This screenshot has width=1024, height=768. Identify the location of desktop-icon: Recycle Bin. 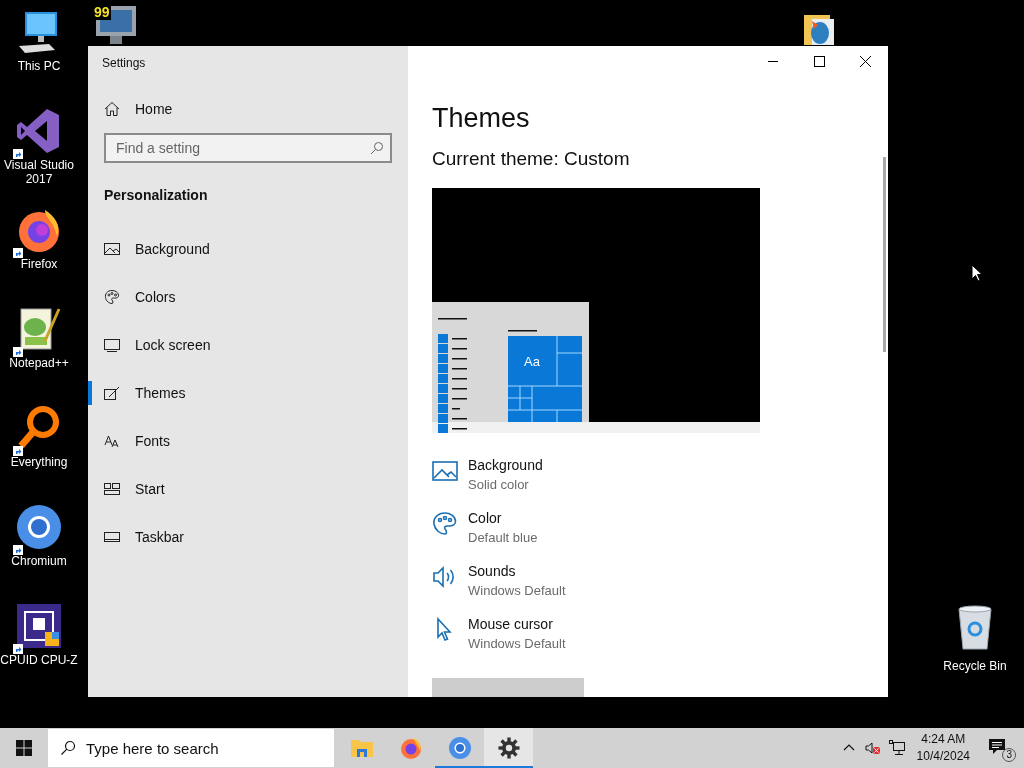
(975, 638).